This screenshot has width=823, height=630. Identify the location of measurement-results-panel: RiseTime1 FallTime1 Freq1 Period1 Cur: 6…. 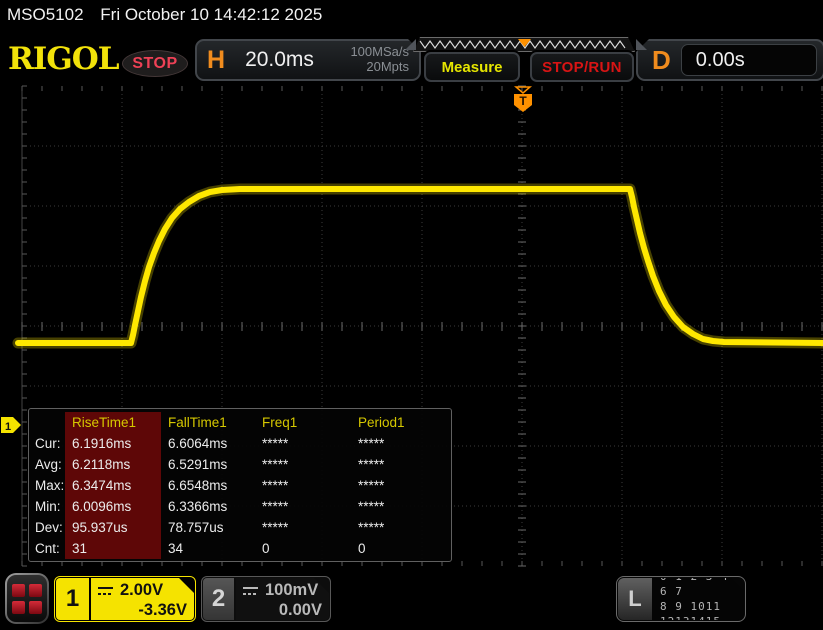
(240, 485).